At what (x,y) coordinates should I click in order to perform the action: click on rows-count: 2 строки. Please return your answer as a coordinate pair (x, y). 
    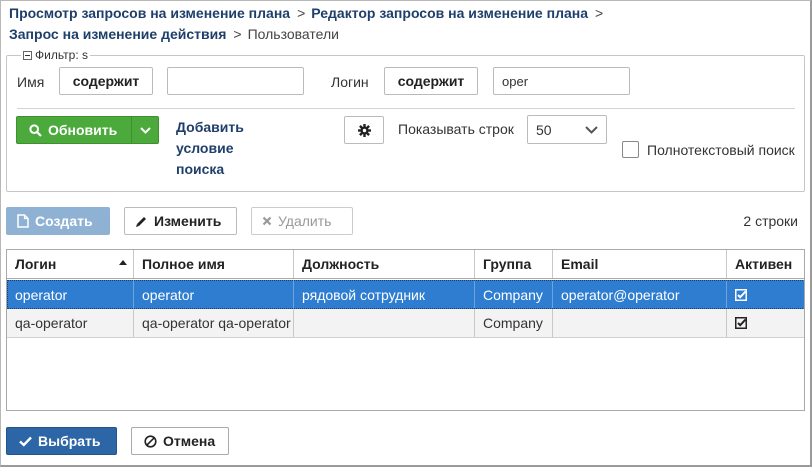
    Looking at the image, I should click on (770, 221).